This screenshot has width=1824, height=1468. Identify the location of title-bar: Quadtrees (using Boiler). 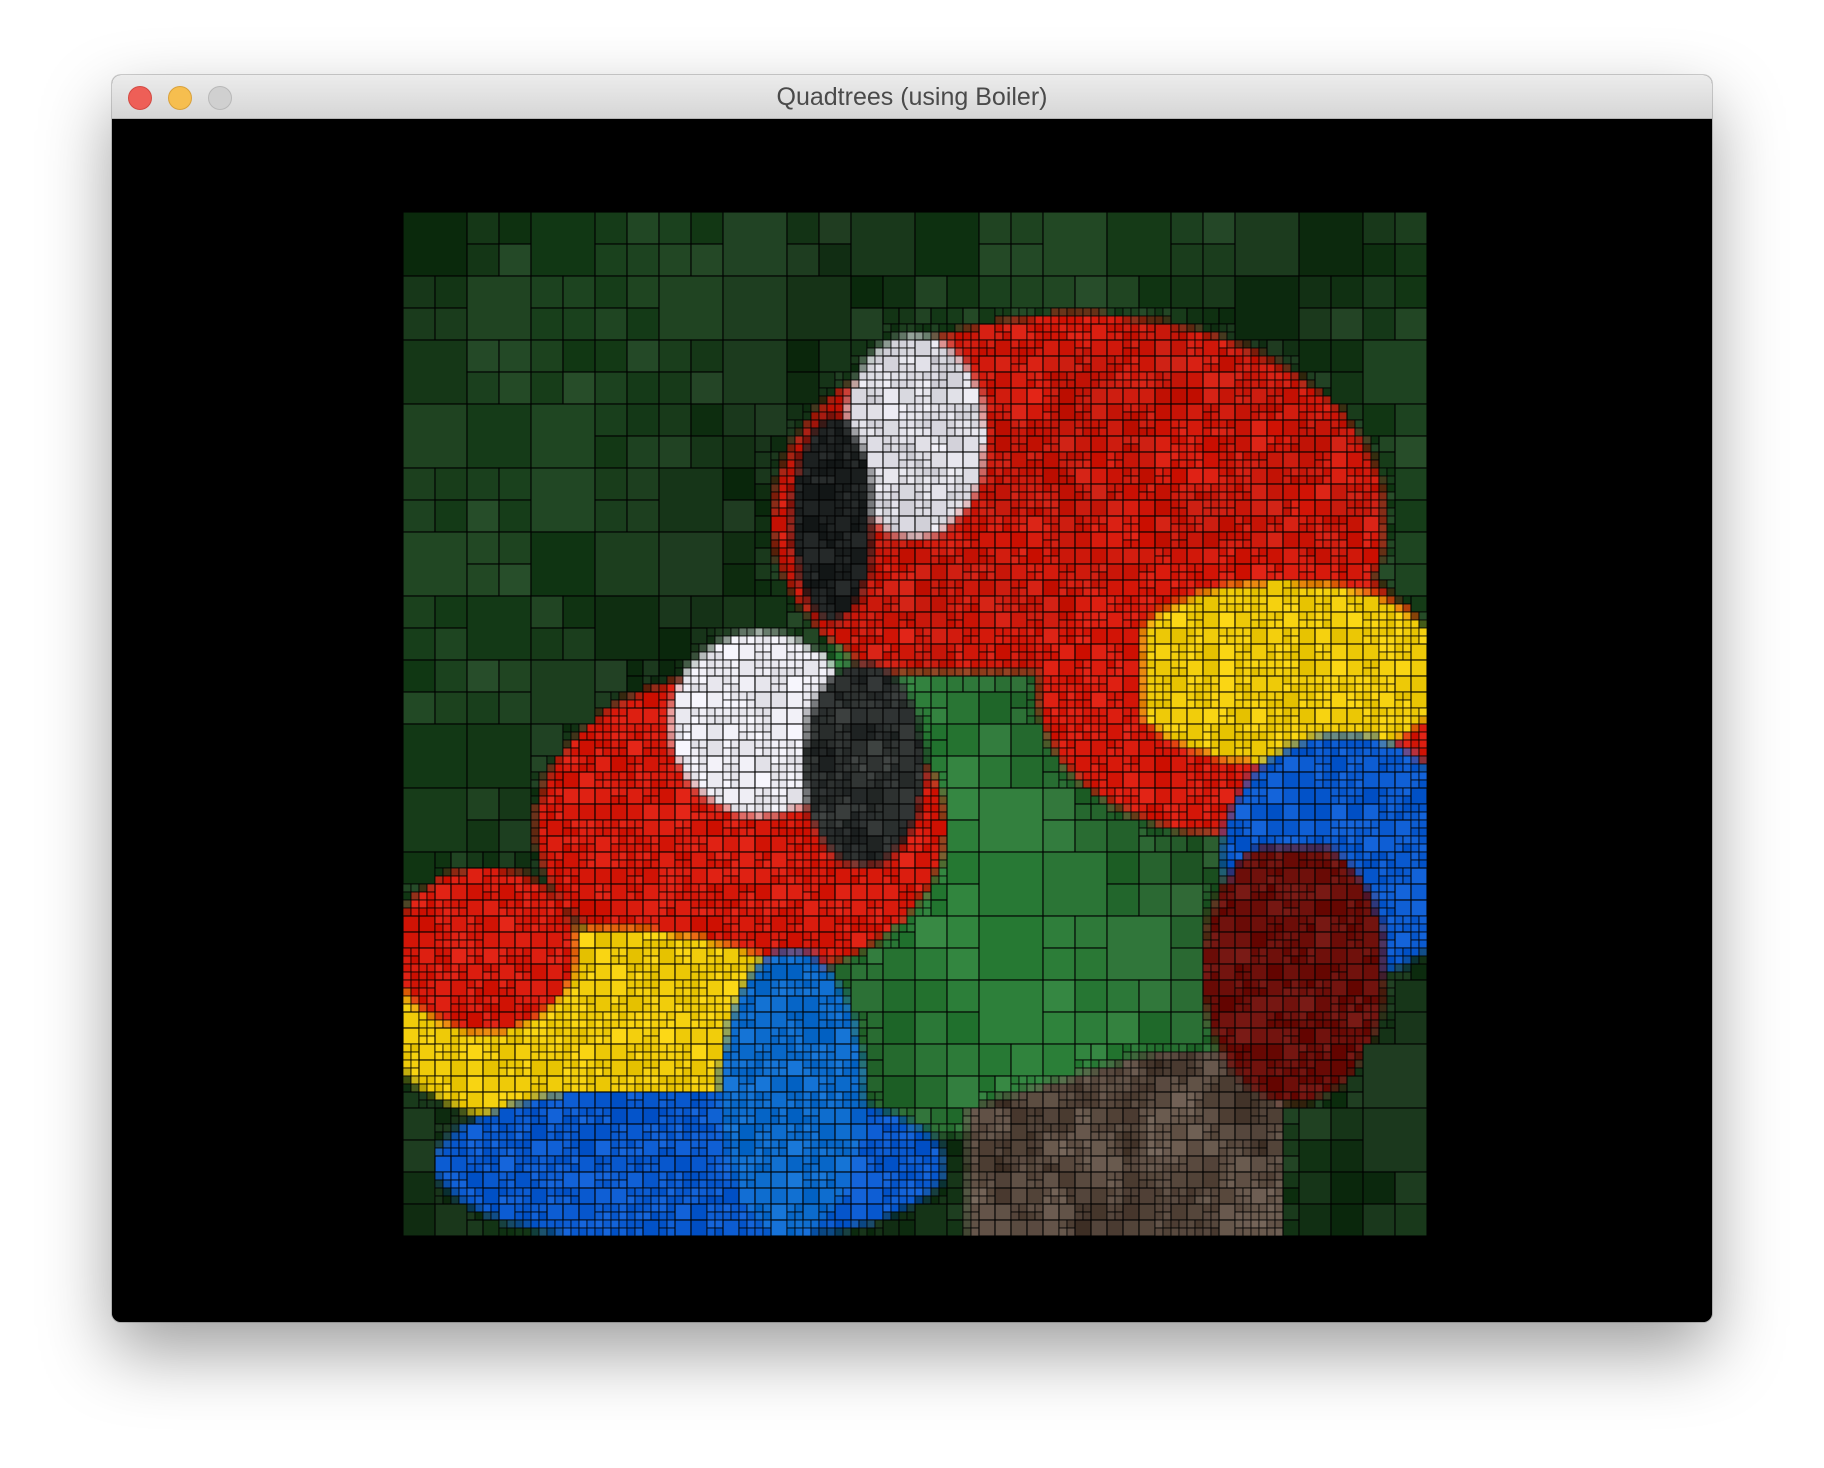
(912, 97).